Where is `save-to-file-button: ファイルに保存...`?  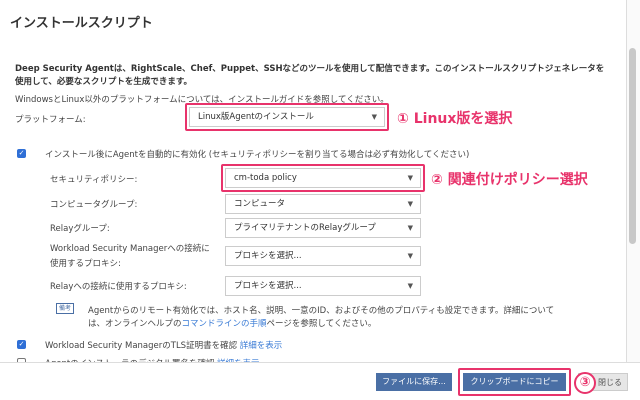 save-to-file-button: ファイルに保存... is located at coordinates (414, 382).